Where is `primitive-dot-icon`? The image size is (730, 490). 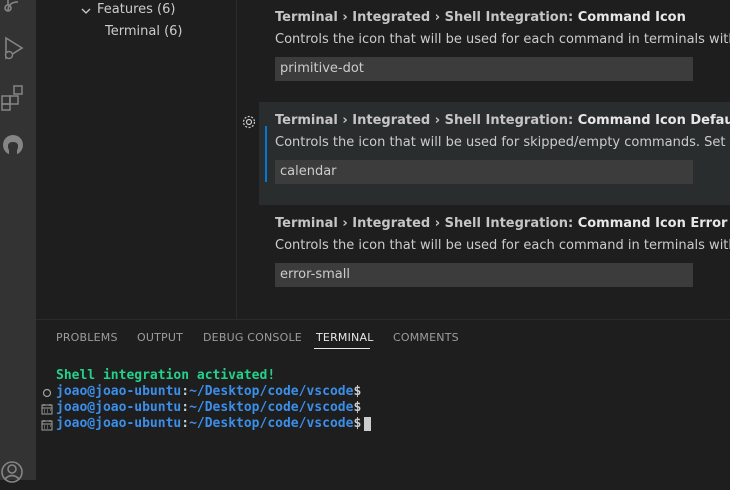
primitive-dot-icon is located at coordinates (47, 393).